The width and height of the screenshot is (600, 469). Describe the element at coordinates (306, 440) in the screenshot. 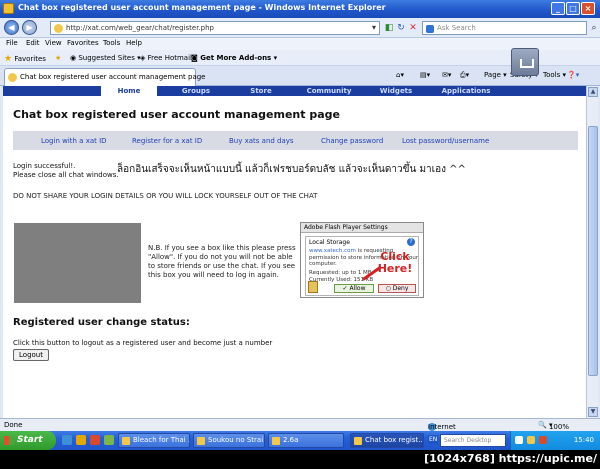

I see `task-folder: 2.6a` at that location.